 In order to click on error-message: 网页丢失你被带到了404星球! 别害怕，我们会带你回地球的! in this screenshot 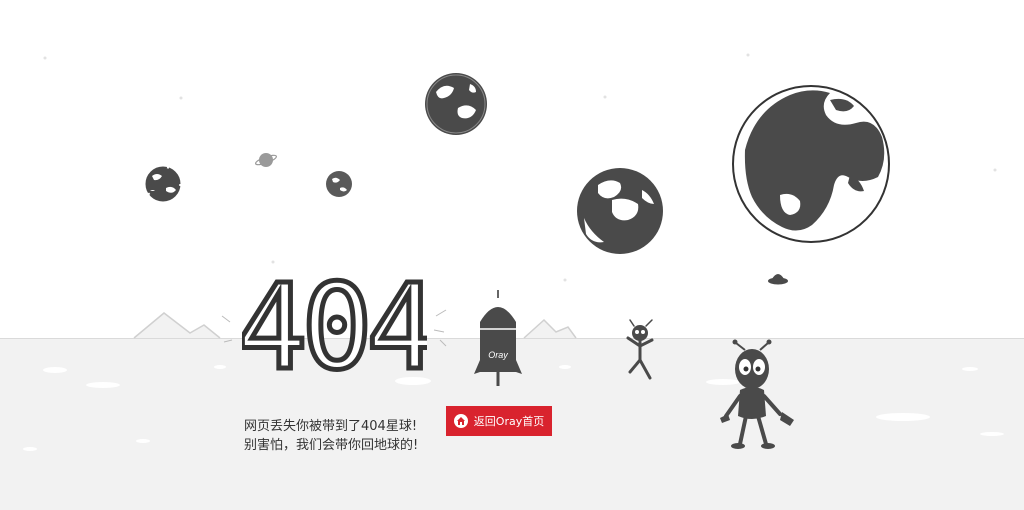, I will do `click(331, 436)`.